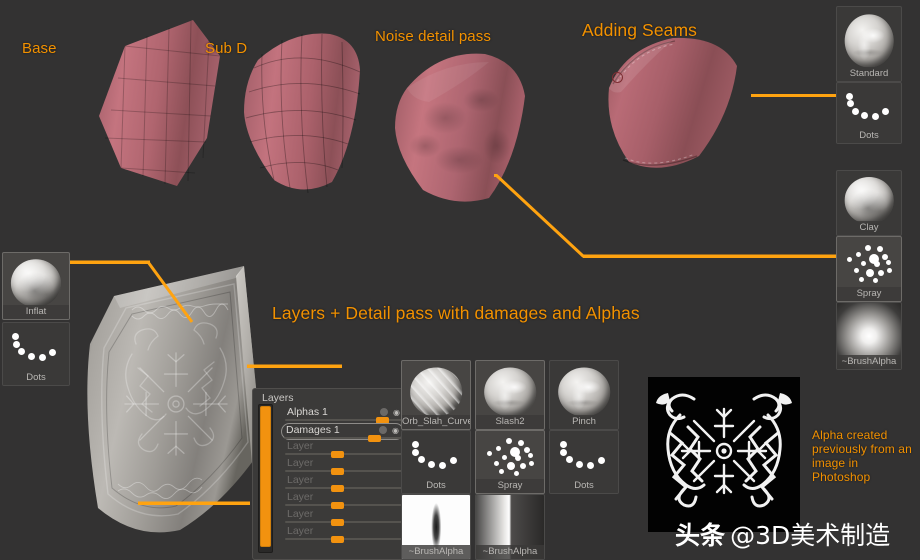 Image resolution: width=920 pixels, height=560 pixels. Describe the element at coordinates (841, 477) in the screenshot. I see `annotation-line-3: Photoshop` at that location.